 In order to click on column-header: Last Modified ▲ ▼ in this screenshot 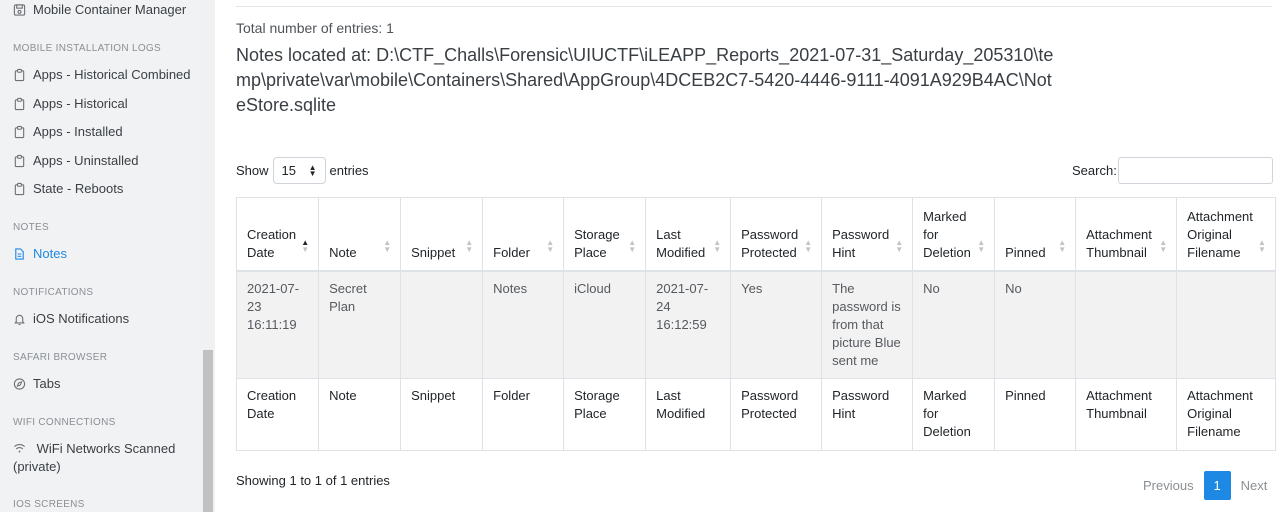, I will do `click(688, 234)`.